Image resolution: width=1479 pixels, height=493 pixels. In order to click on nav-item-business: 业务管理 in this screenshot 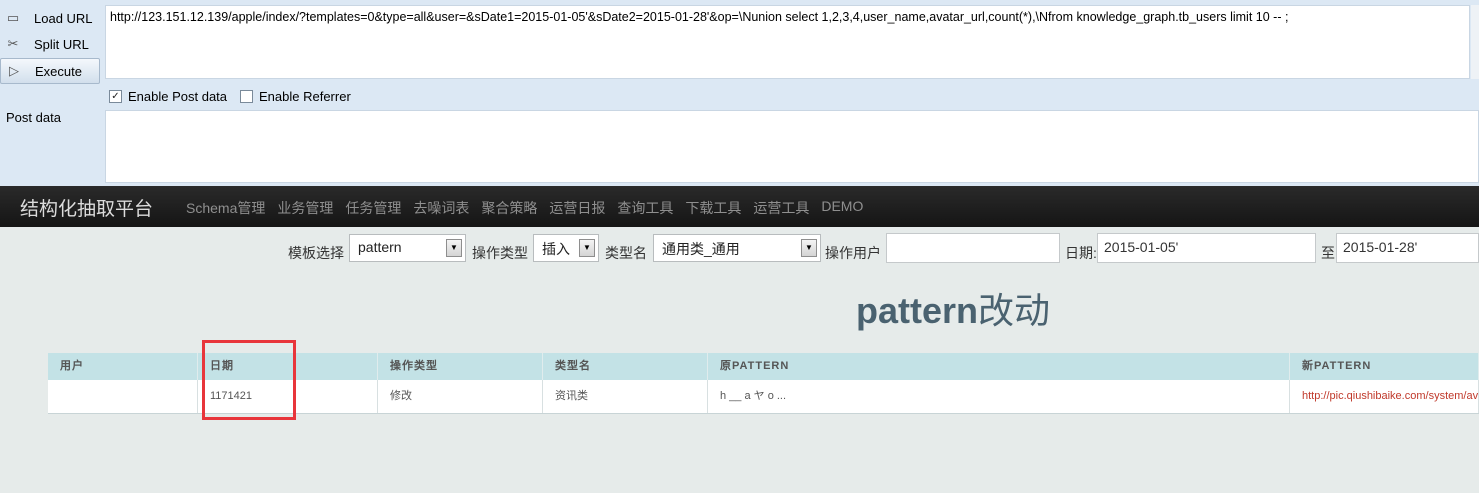, I will do `click(305, 208)`.